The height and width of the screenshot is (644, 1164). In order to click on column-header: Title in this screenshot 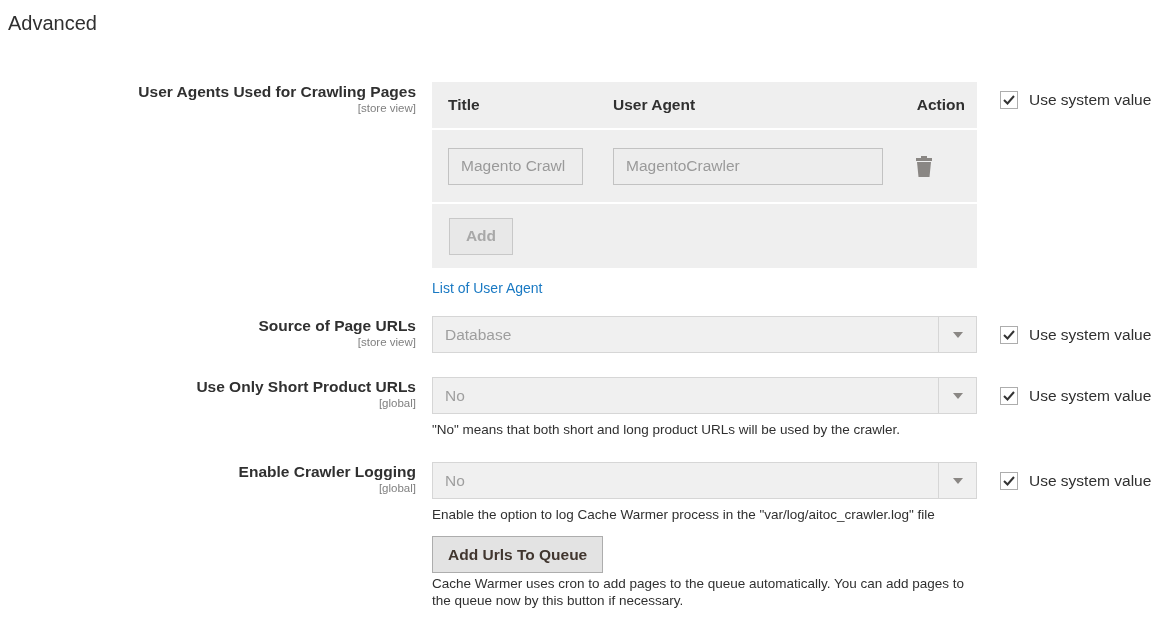, I will do `click(464, 105)`.